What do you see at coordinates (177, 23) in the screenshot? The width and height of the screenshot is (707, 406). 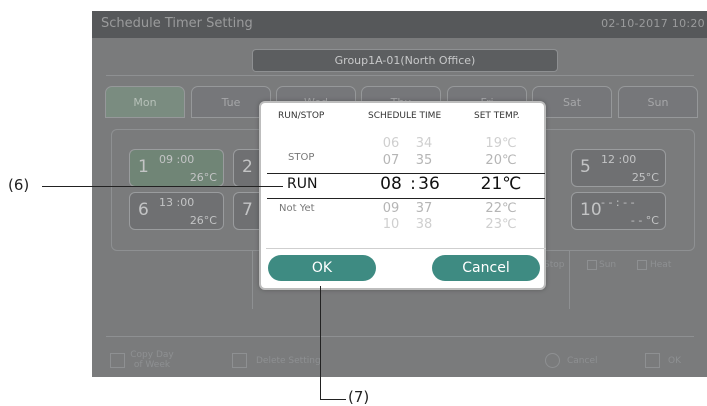 I see `screen-title: Schedule Timer Setting` at bounding box center [177, 23].